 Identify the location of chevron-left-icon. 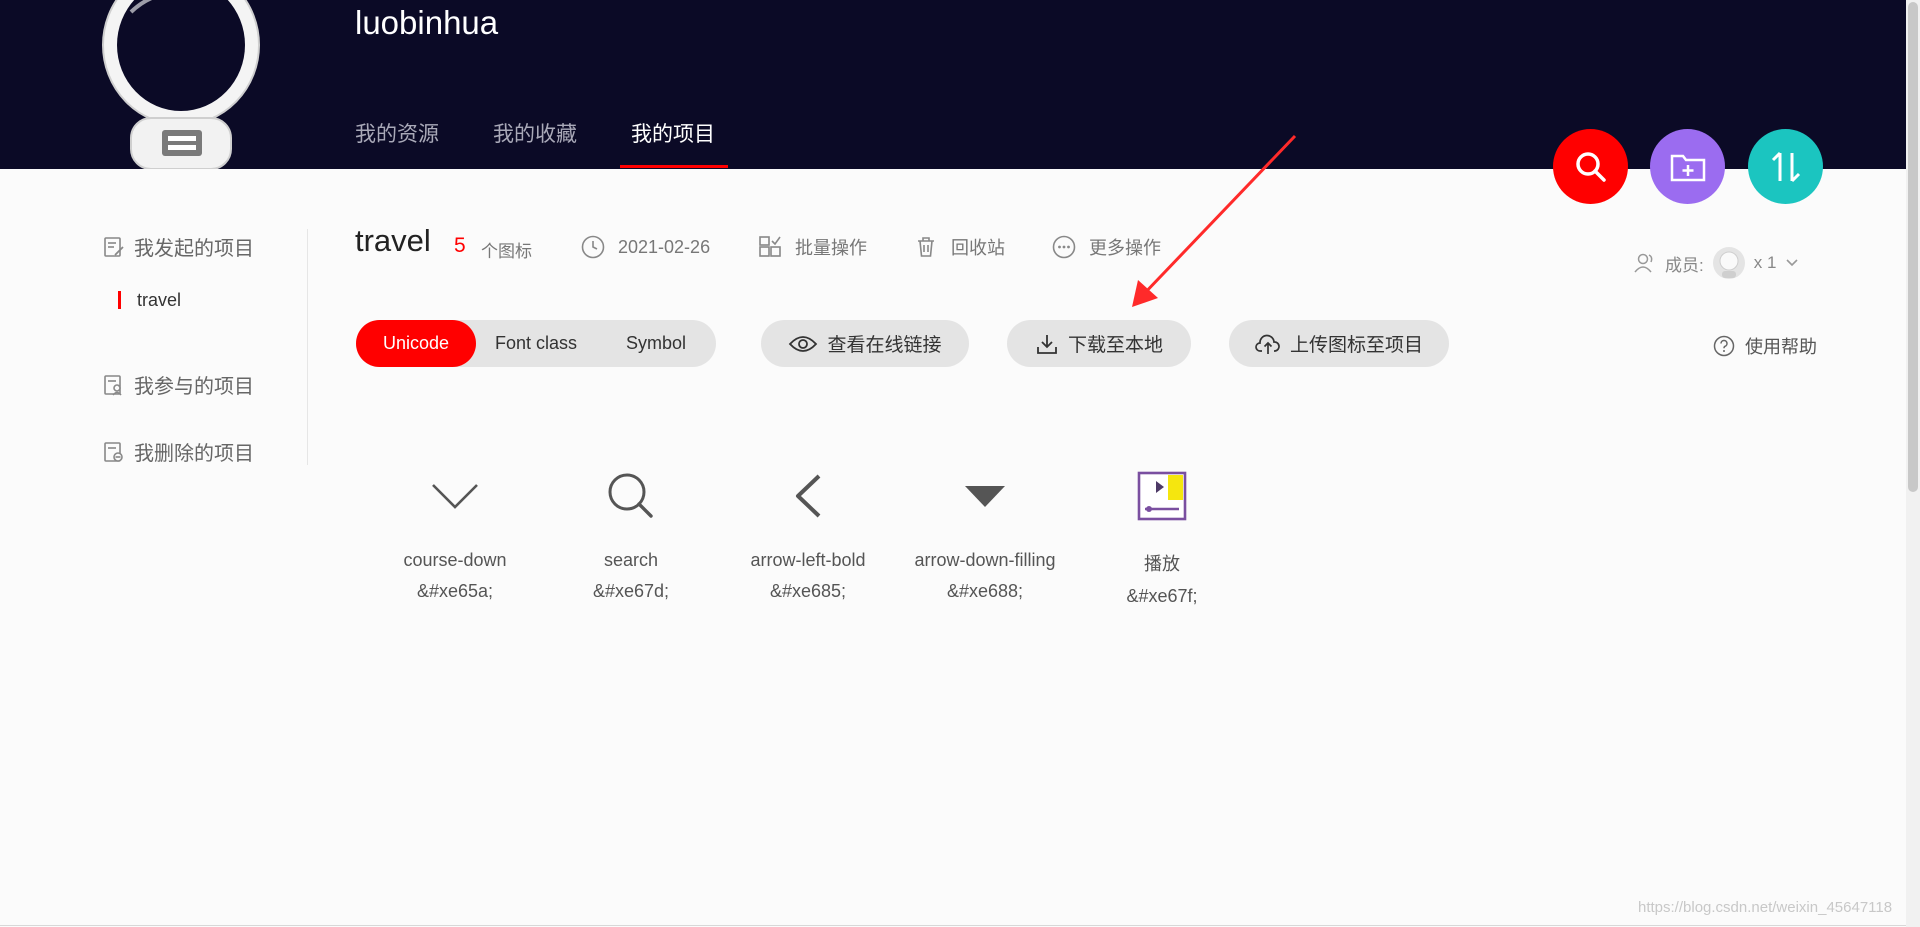
(808, 495).